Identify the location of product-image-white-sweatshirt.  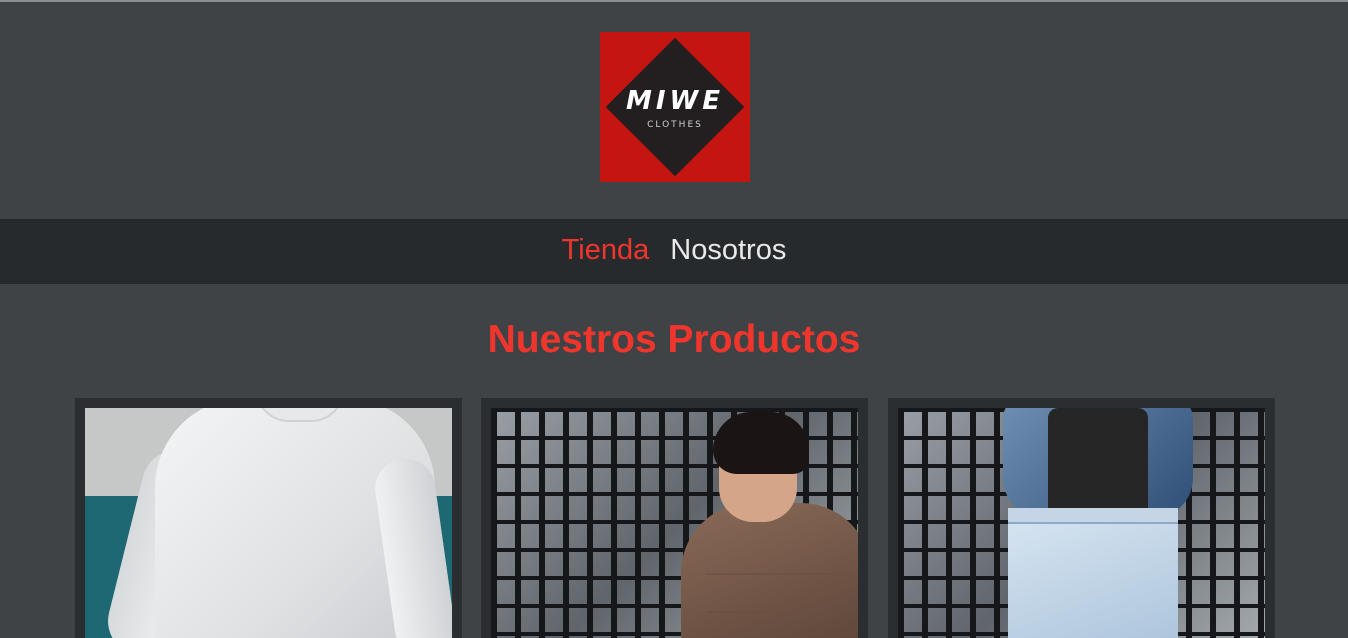
(268, 523).